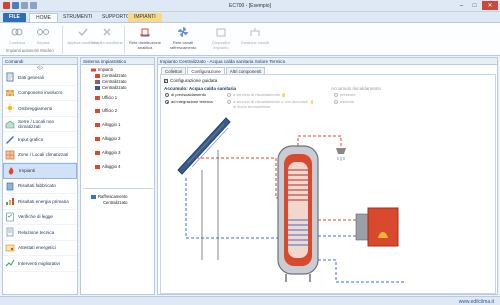 The height and width of the screenshot is (305, 500). I want to click on tree-item: Alloggio 1, so click(107, 124).